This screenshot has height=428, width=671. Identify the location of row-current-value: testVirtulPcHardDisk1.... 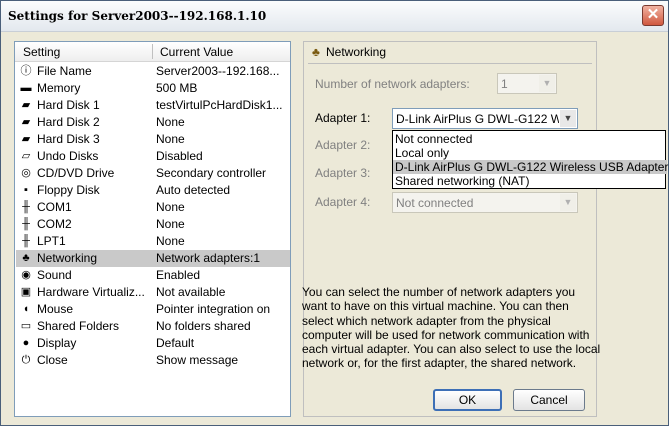
(219, 105).